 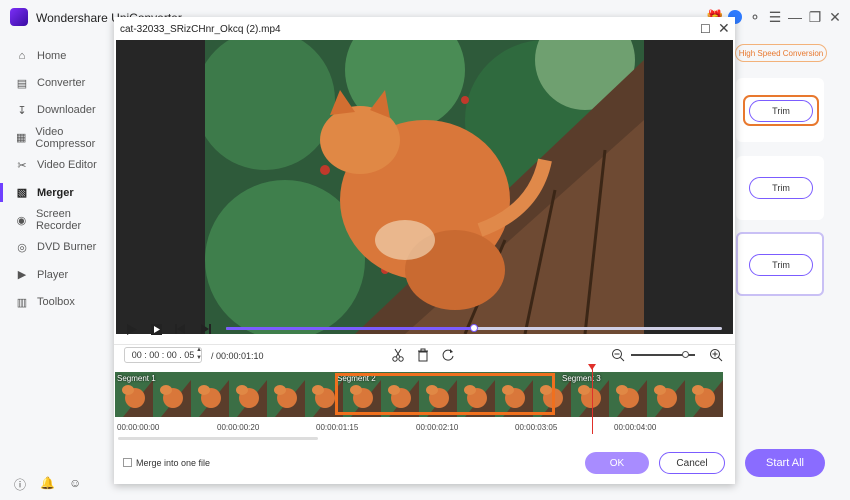 What do you see at coordinates (67, 165) in the screenshot?
I see `sidebar-item-label: Video Editor` at bounding box center [67, 165].